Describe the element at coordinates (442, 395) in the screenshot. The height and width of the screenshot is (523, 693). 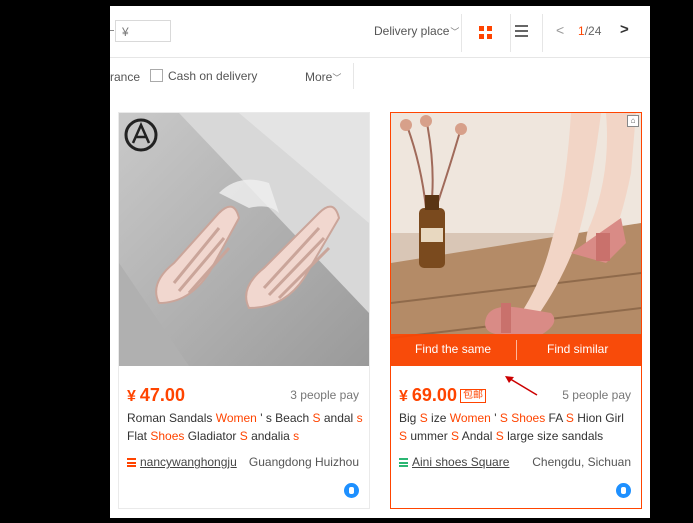
I see `product-price: ¥69.00 包邮` at that location.